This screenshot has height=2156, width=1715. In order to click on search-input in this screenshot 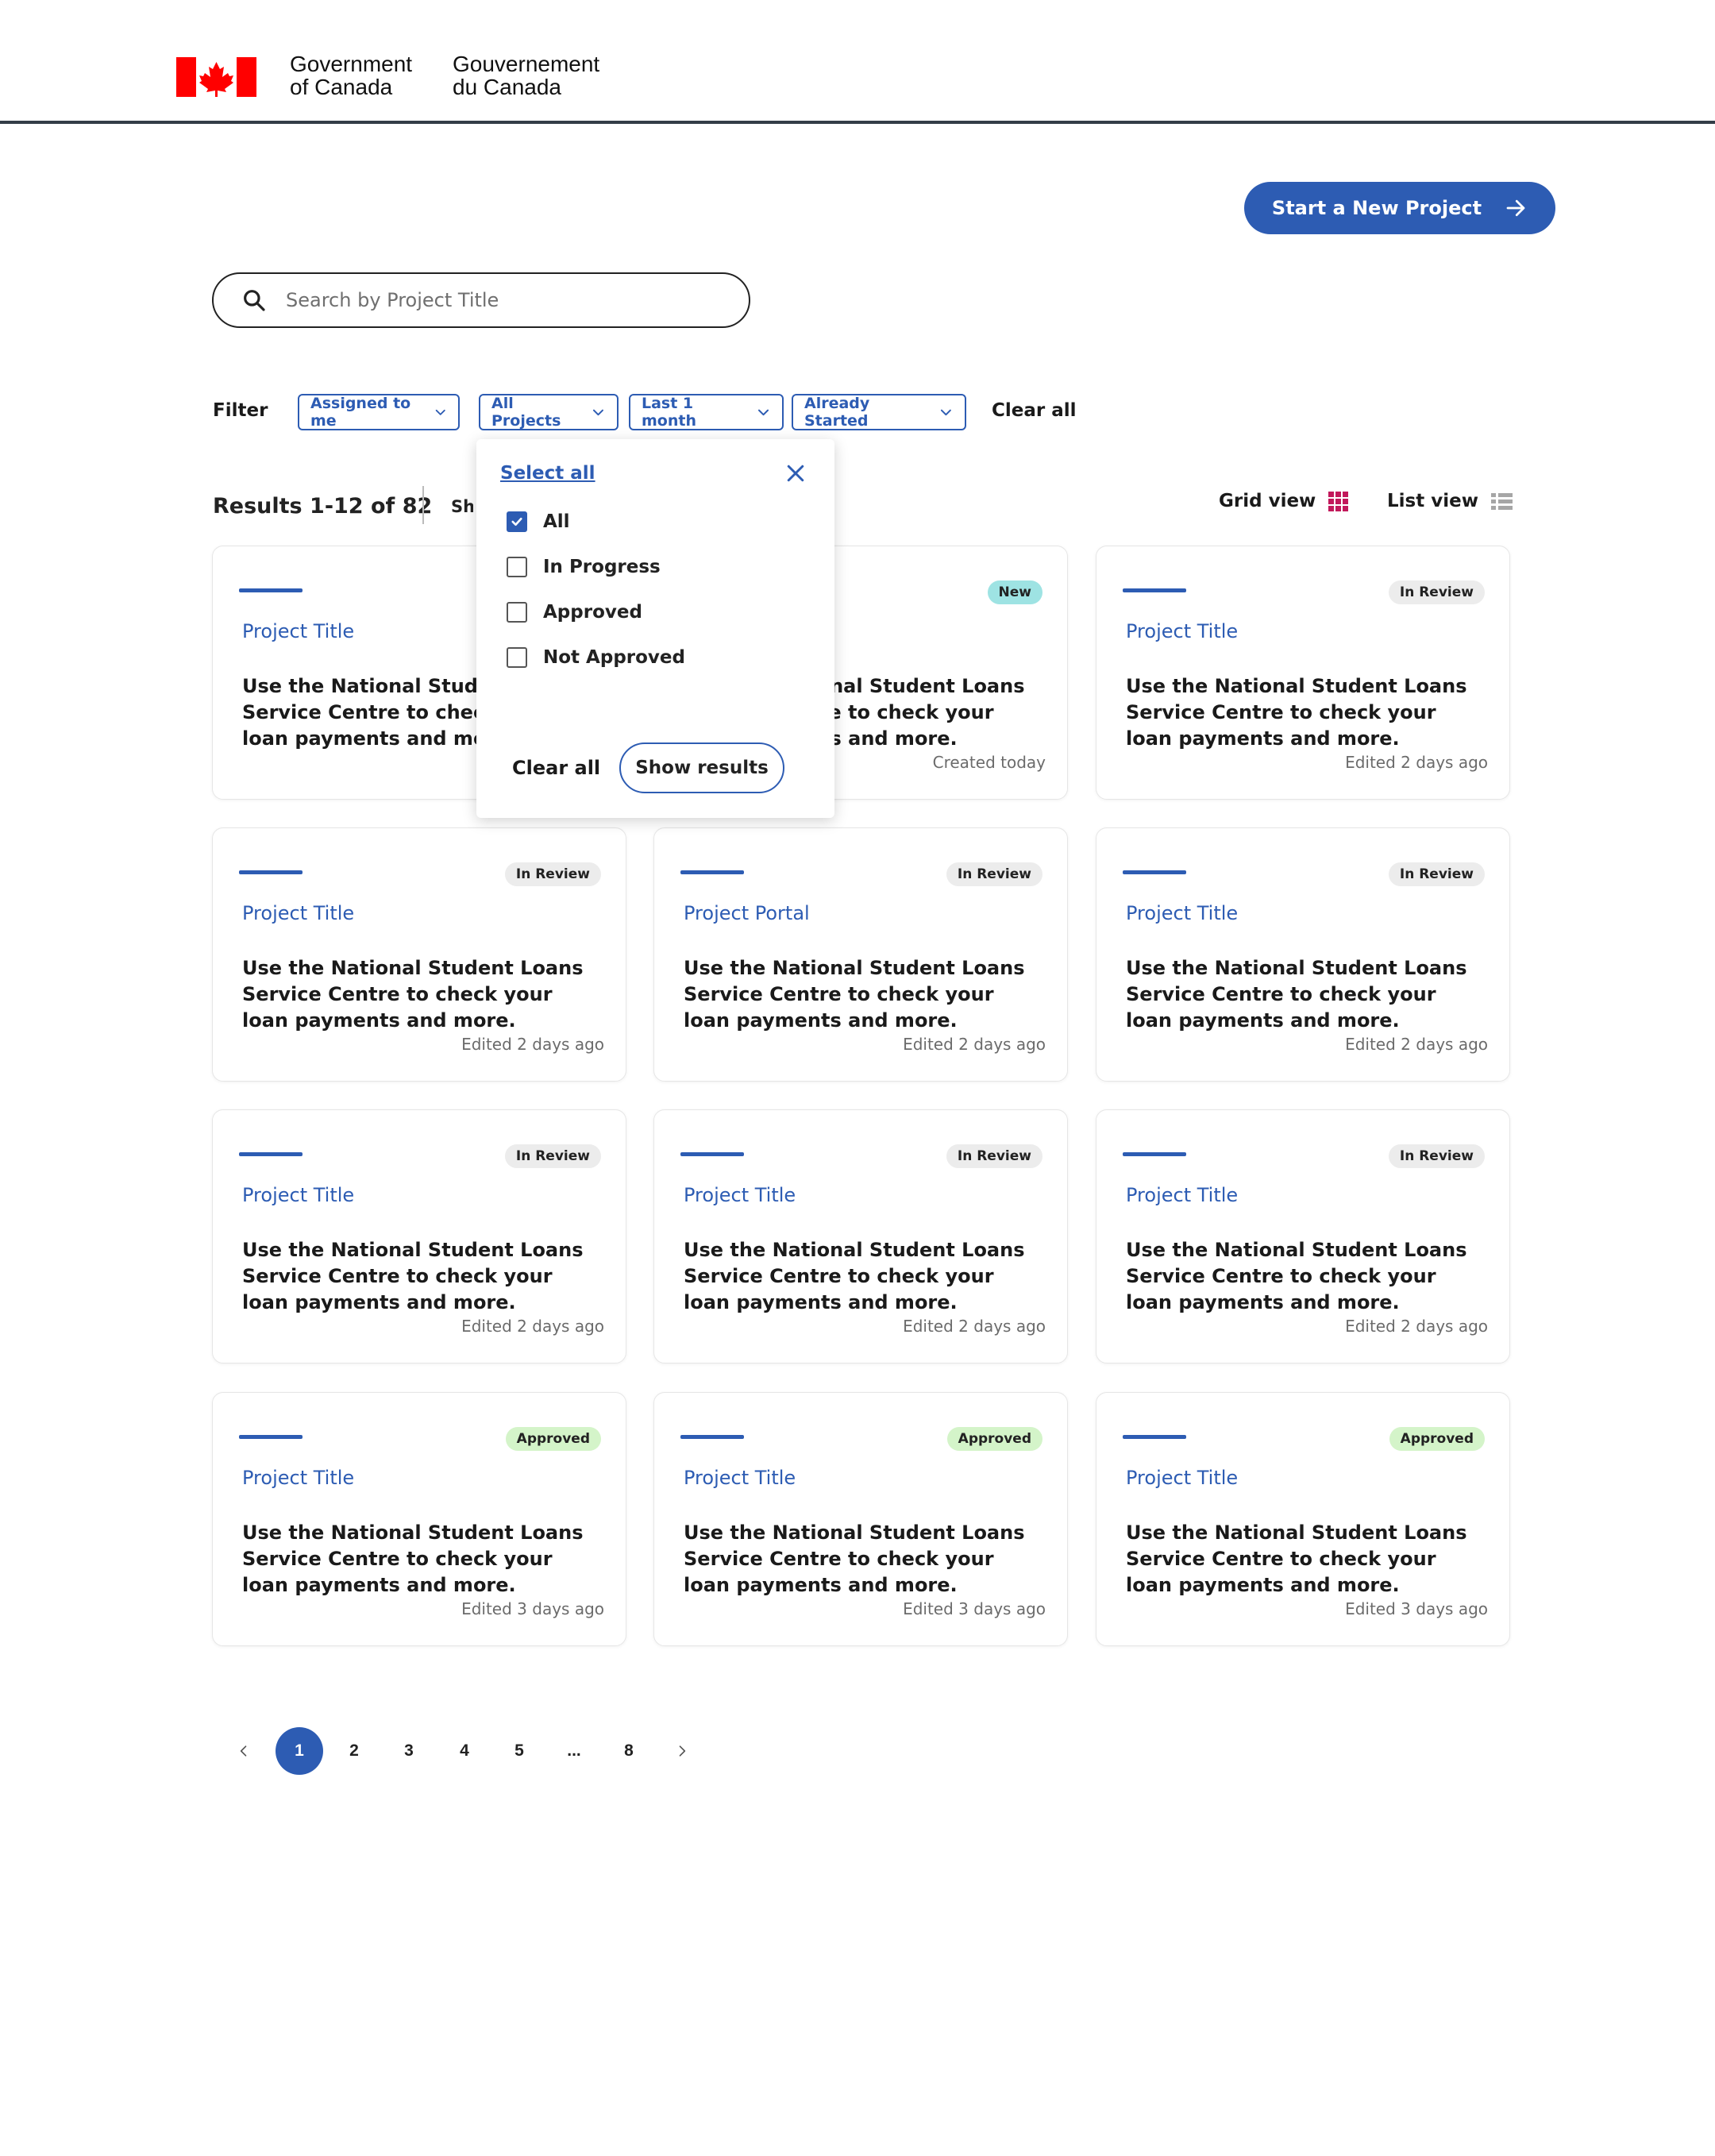, I will do `click(508, 300)`.